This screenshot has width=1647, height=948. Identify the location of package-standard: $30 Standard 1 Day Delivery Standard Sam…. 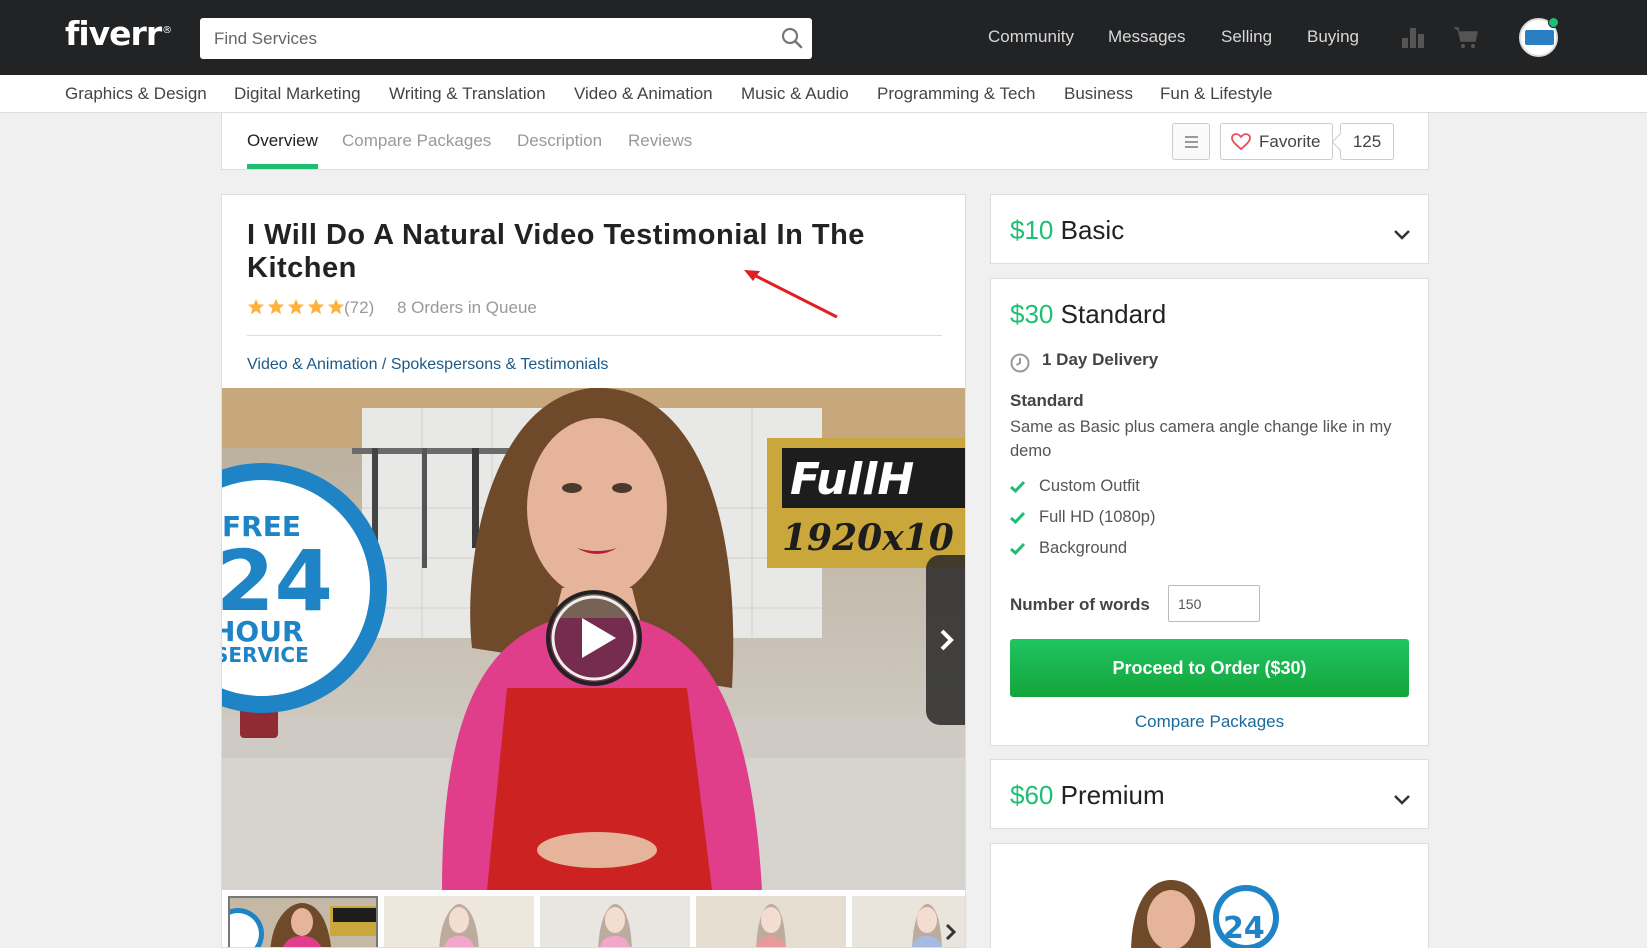
(1209, 512).